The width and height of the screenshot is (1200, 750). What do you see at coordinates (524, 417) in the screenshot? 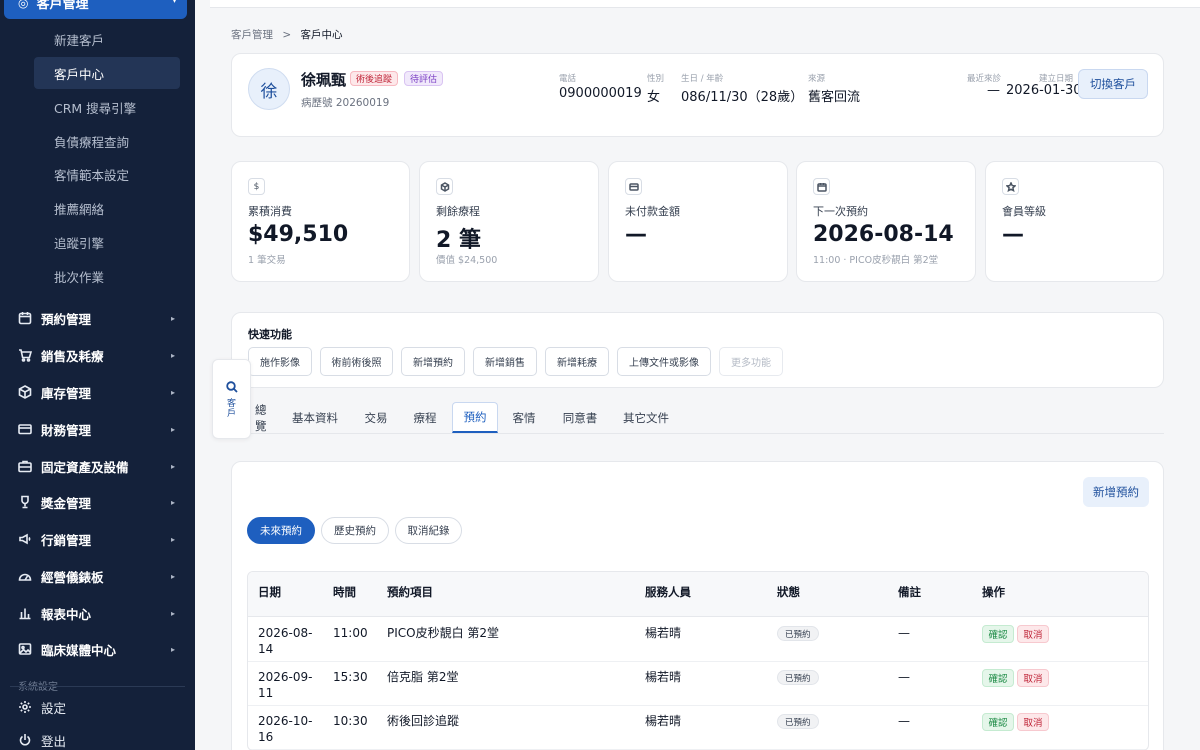
I see `tab-relations: 客情` at bounding box center [524, 417].